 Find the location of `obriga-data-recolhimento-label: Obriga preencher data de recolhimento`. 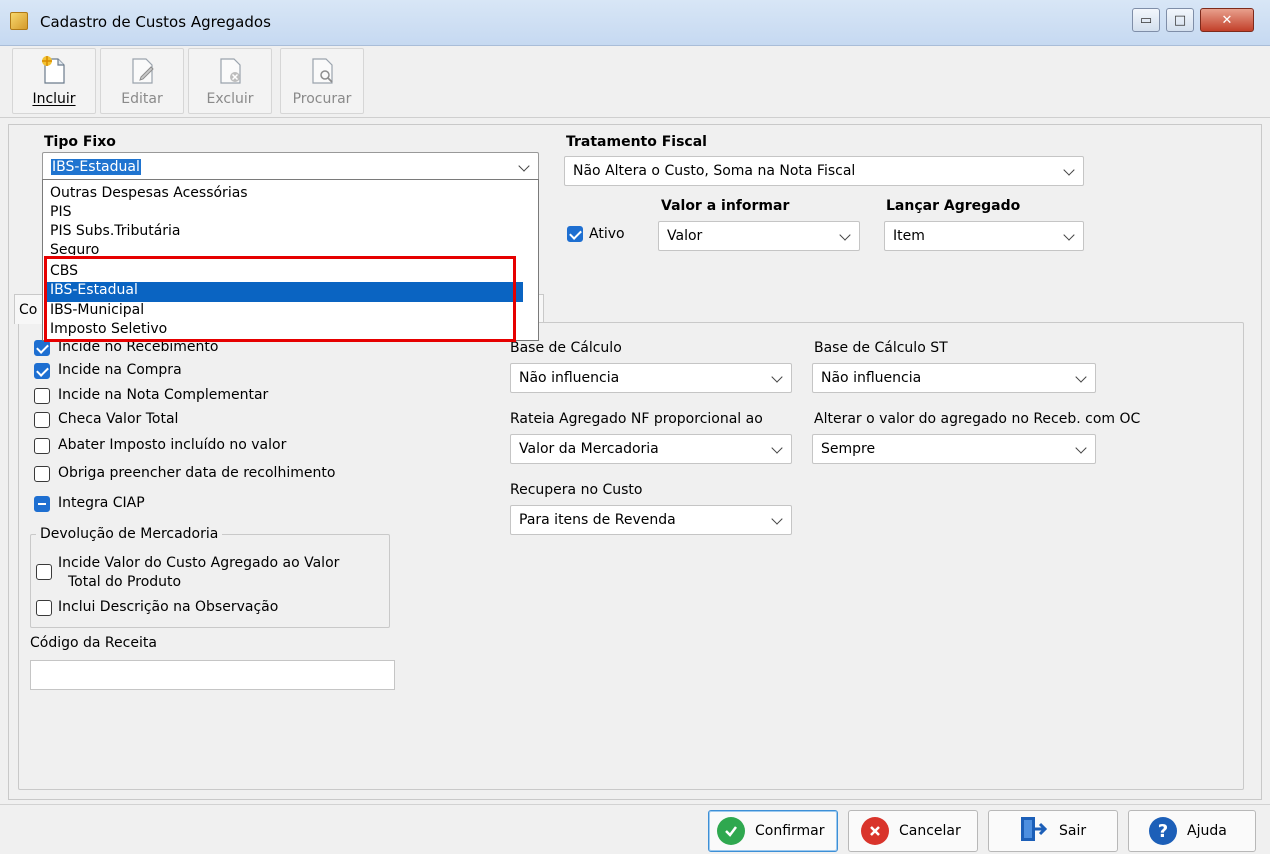

obriga-data-recolhimento-label: Obriga preencher data de recolhimento is located at coordinates (197, 473).